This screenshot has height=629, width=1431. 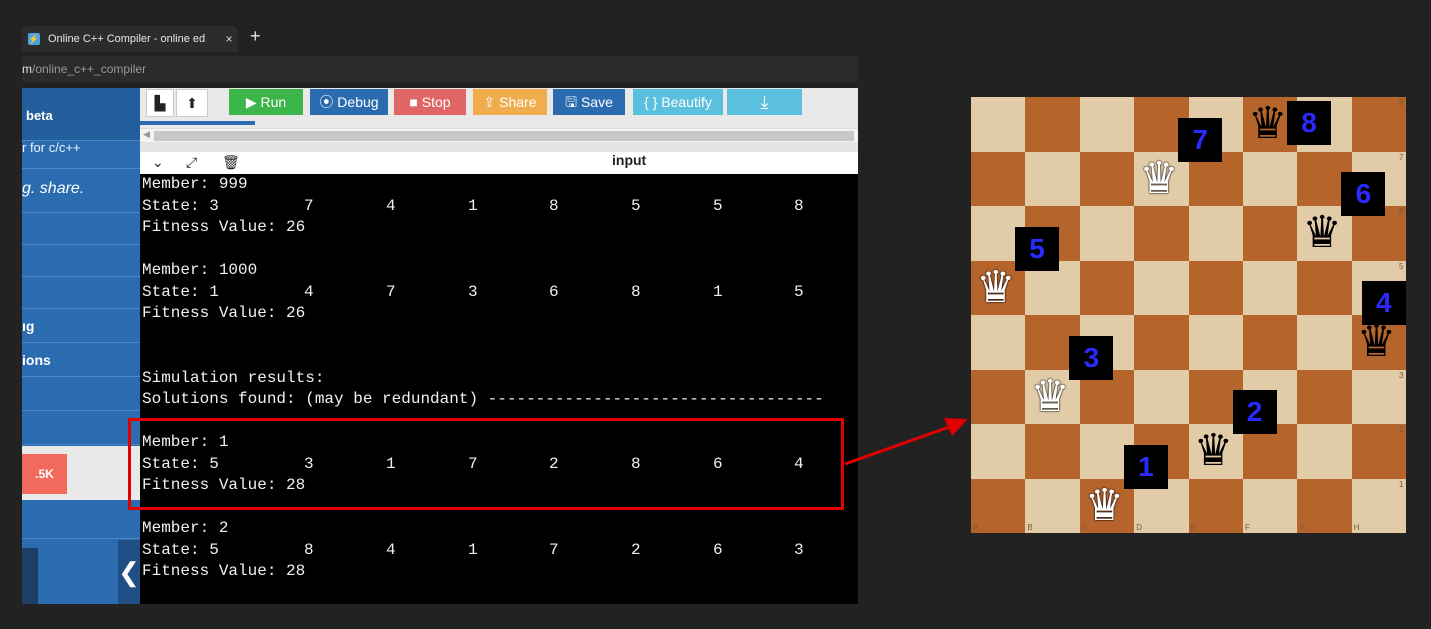 I want to click on queen-number-label: 6, so click(x=1363, y=194).